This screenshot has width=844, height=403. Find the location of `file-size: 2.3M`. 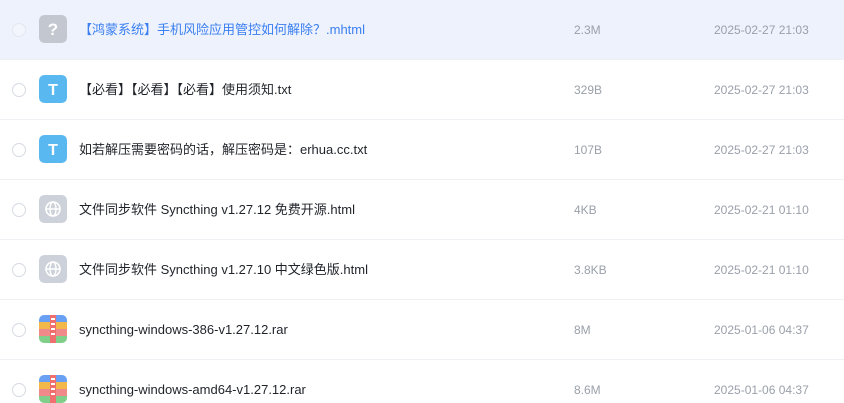

file-size: 2.3M is located at coordinates (587, 30).